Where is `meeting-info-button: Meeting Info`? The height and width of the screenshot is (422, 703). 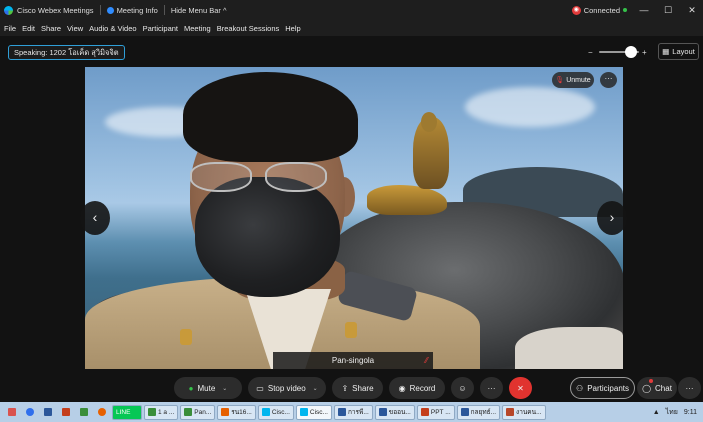 meeting-info-button: Meeting Info is located at coordinates (132, 10).